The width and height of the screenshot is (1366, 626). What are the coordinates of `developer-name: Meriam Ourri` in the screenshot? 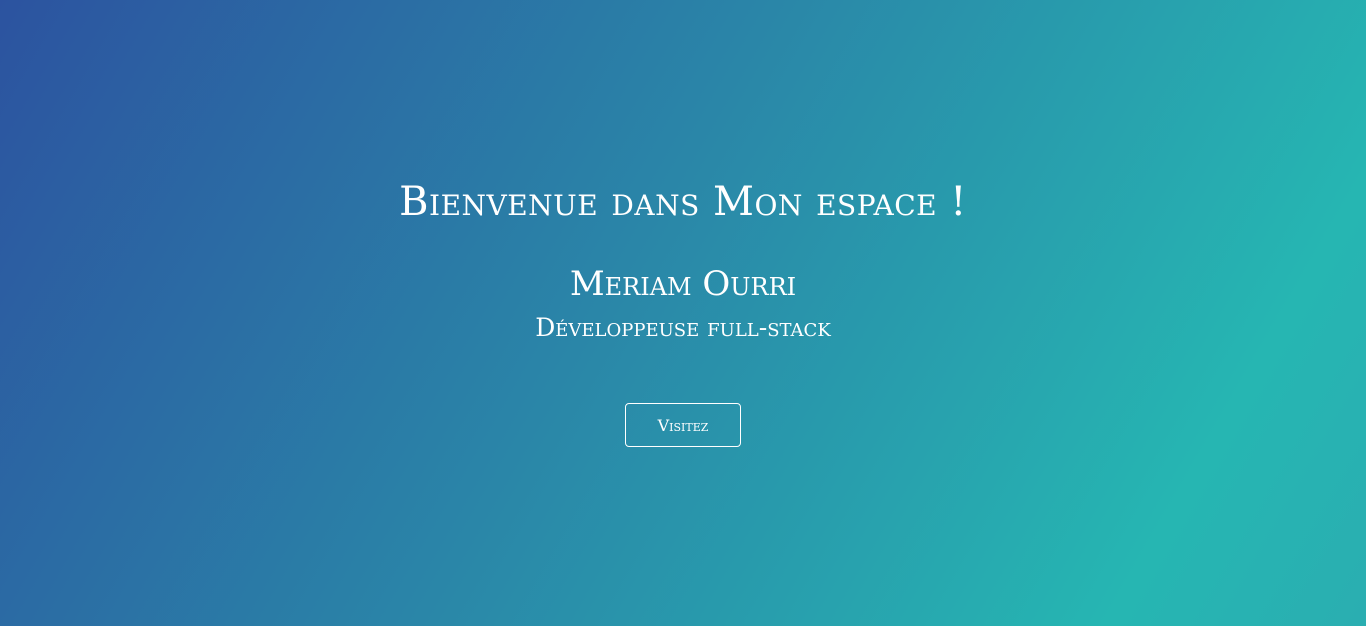 It's located at (683, 284).